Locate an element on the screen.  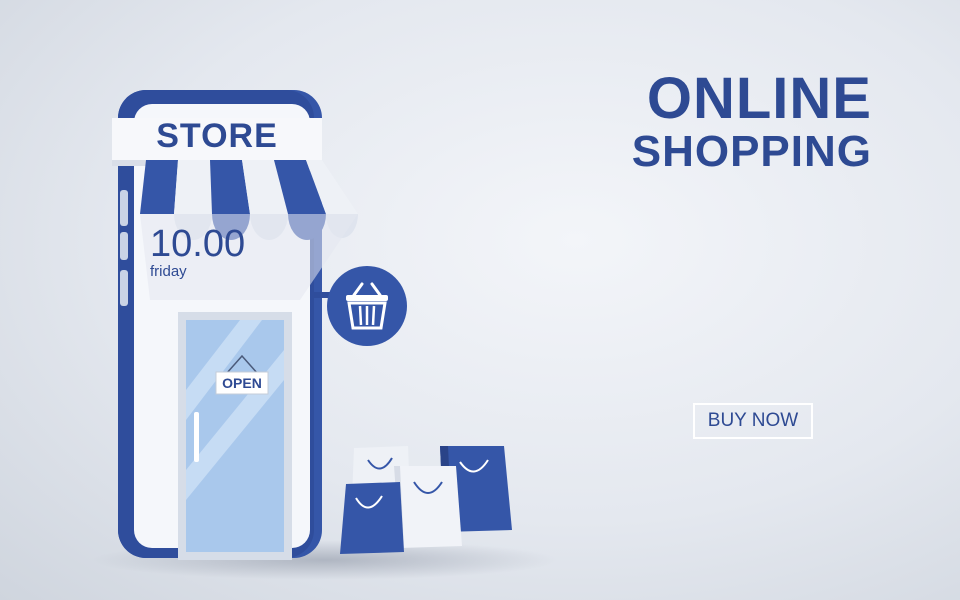
store-door is located at coordinates (235, 436).